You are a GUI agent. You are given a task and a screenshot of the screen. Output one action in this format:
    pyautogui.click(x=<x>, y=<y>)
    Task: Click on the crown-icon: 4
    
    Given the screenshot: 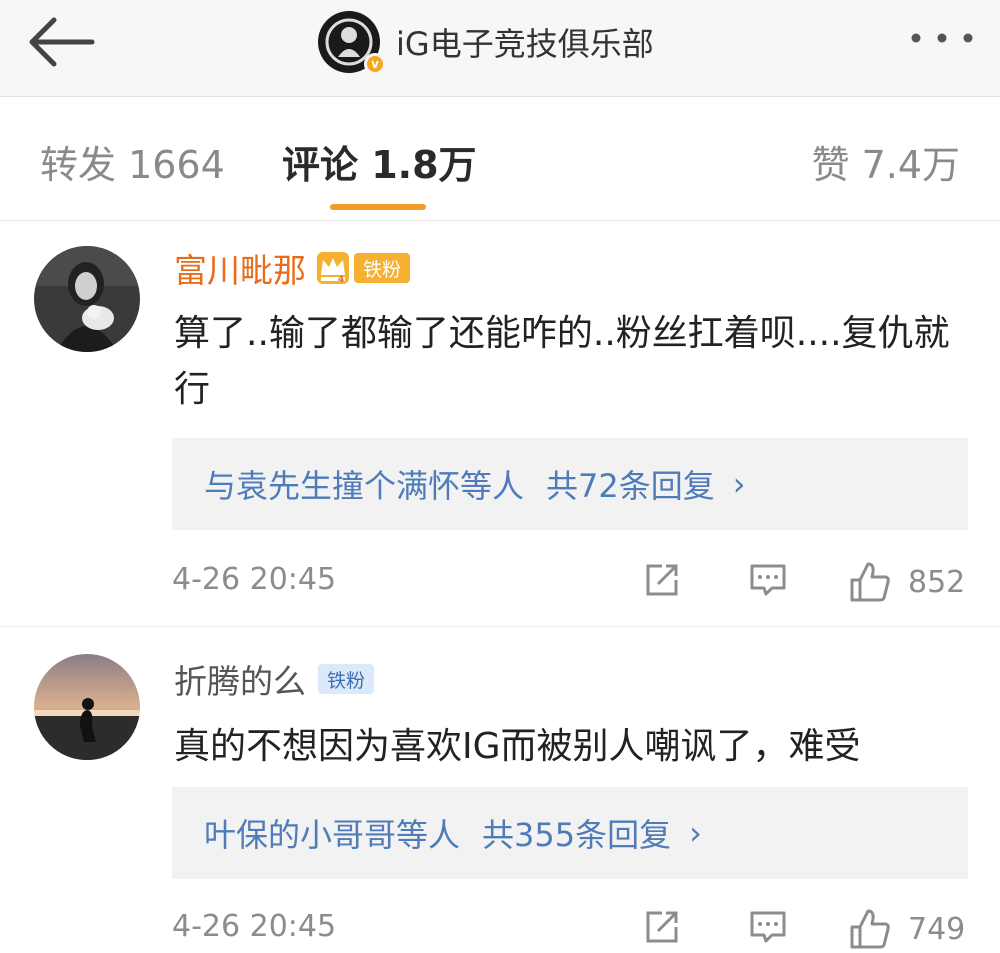 What is the action you would take?
    pyautogui.click(x=333, y=268)
    